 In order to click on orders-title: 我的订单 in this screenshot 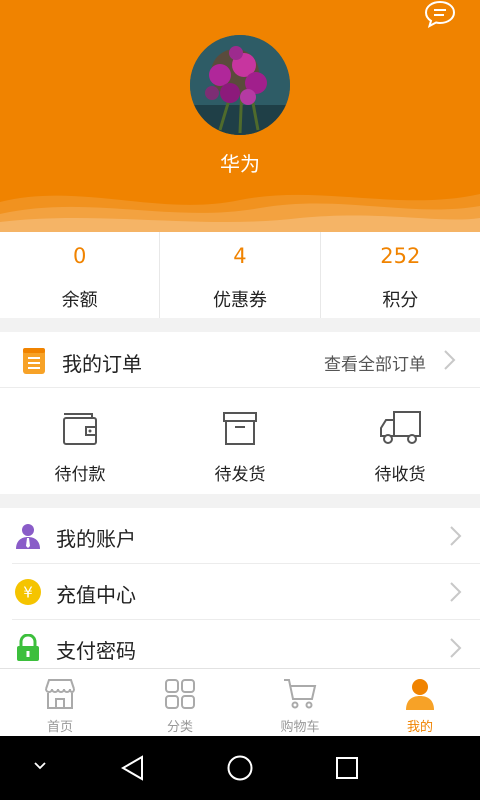, I will do `click(102, 364)`.